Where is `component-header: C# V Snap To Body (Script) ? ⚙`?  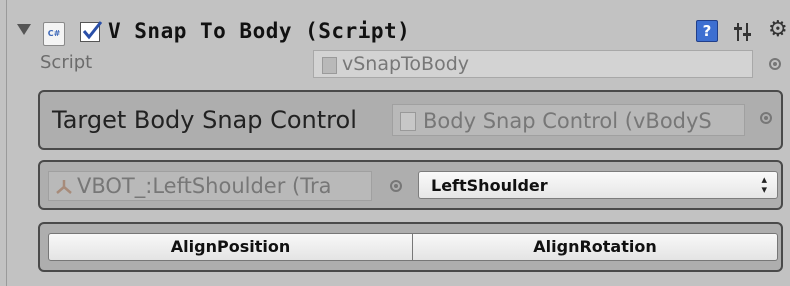
component-header: C# V Snap To Body (Script) ? ⚙ is located at coordinates (395, 32).